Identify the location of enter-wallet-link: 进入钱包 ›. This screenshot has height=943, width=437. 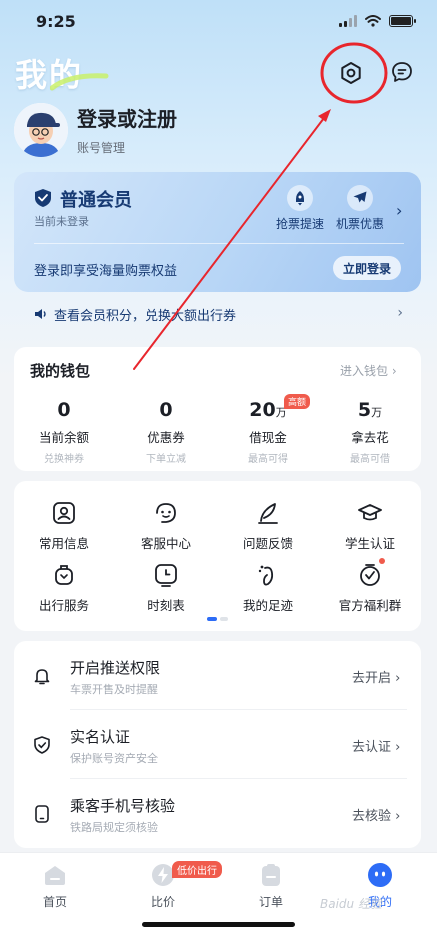
(368, 370).